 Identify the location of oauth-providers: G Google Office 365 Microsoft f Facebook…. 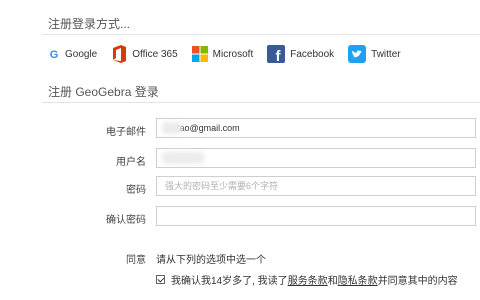
(231, 54).